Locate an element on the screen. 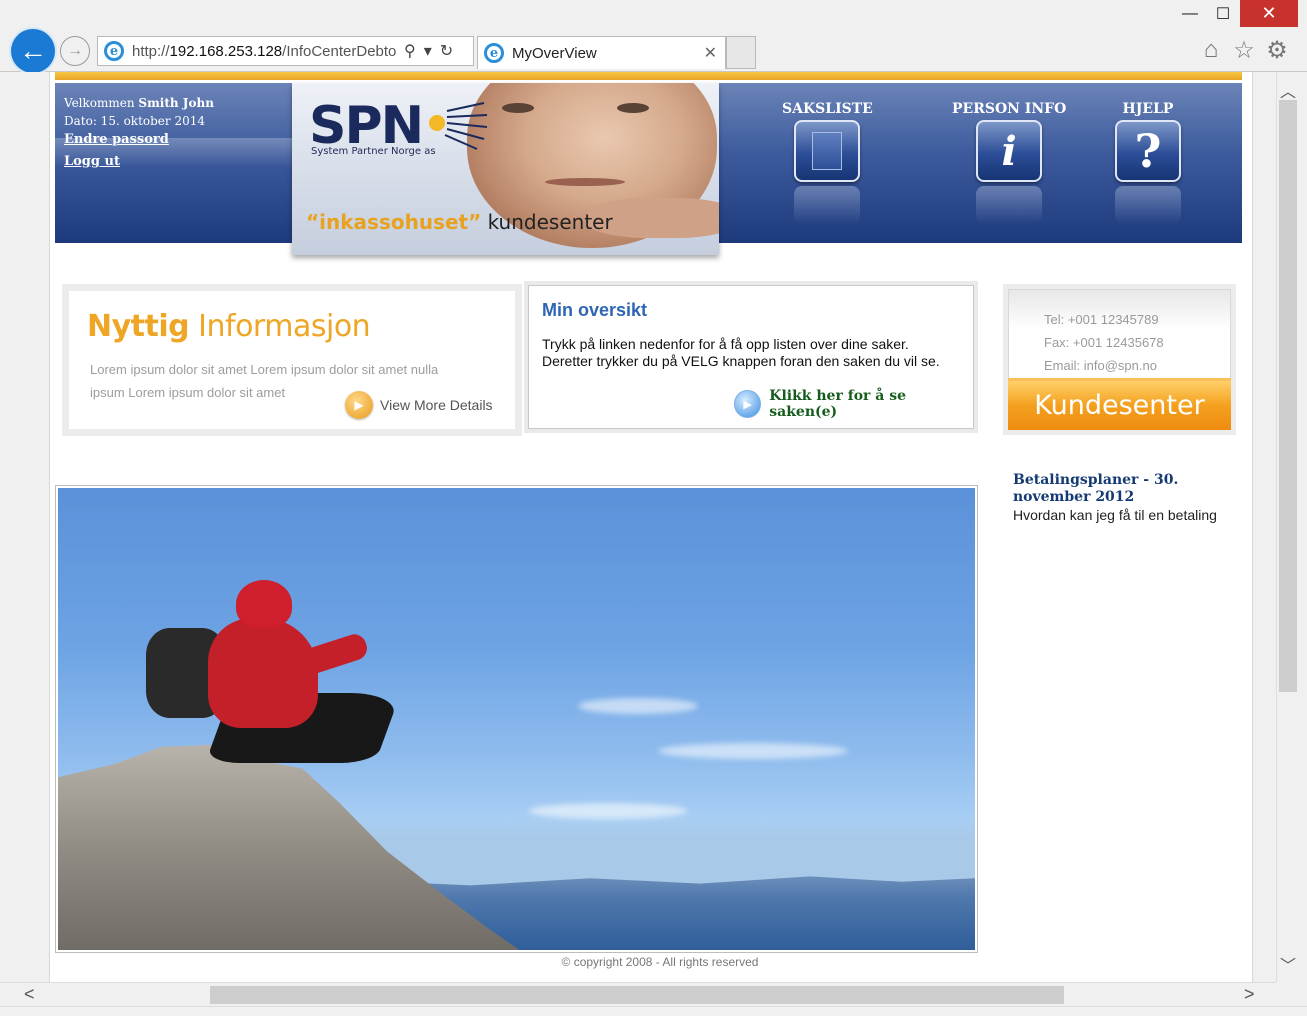  top-accent-bar is located at coordinates (648, 76).